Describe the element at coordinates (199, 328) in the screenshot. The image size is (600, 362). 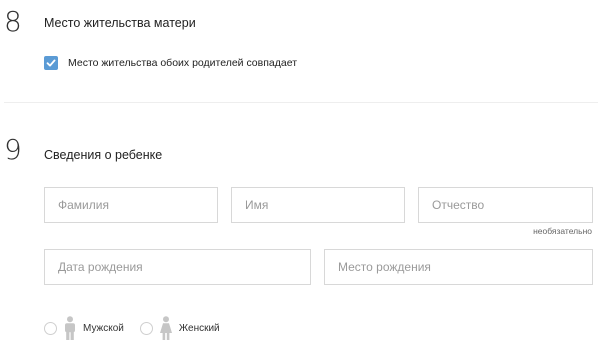
I see `gender-female-label: Женский` at that location.